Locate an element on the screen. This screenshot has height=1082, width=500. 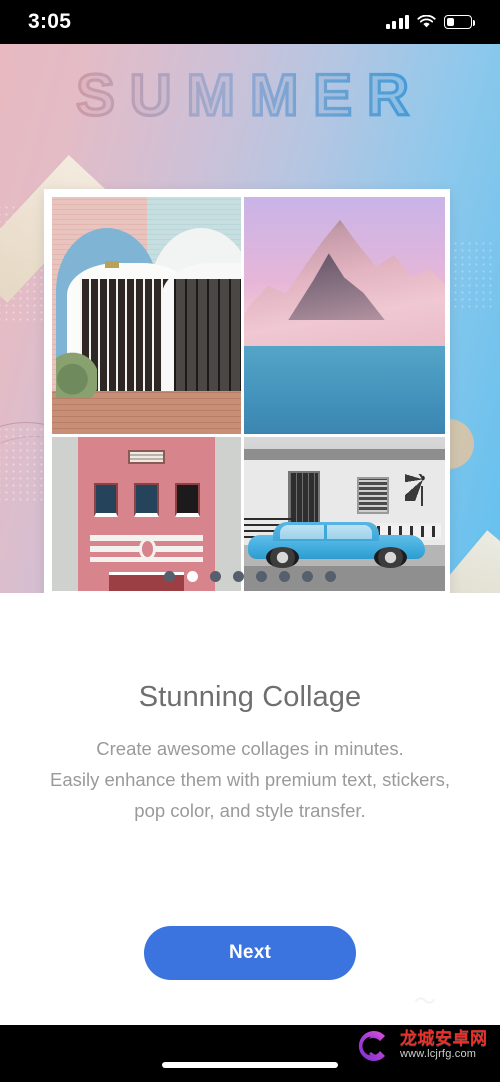
palm-trunk is located at coordinates (421, 496).